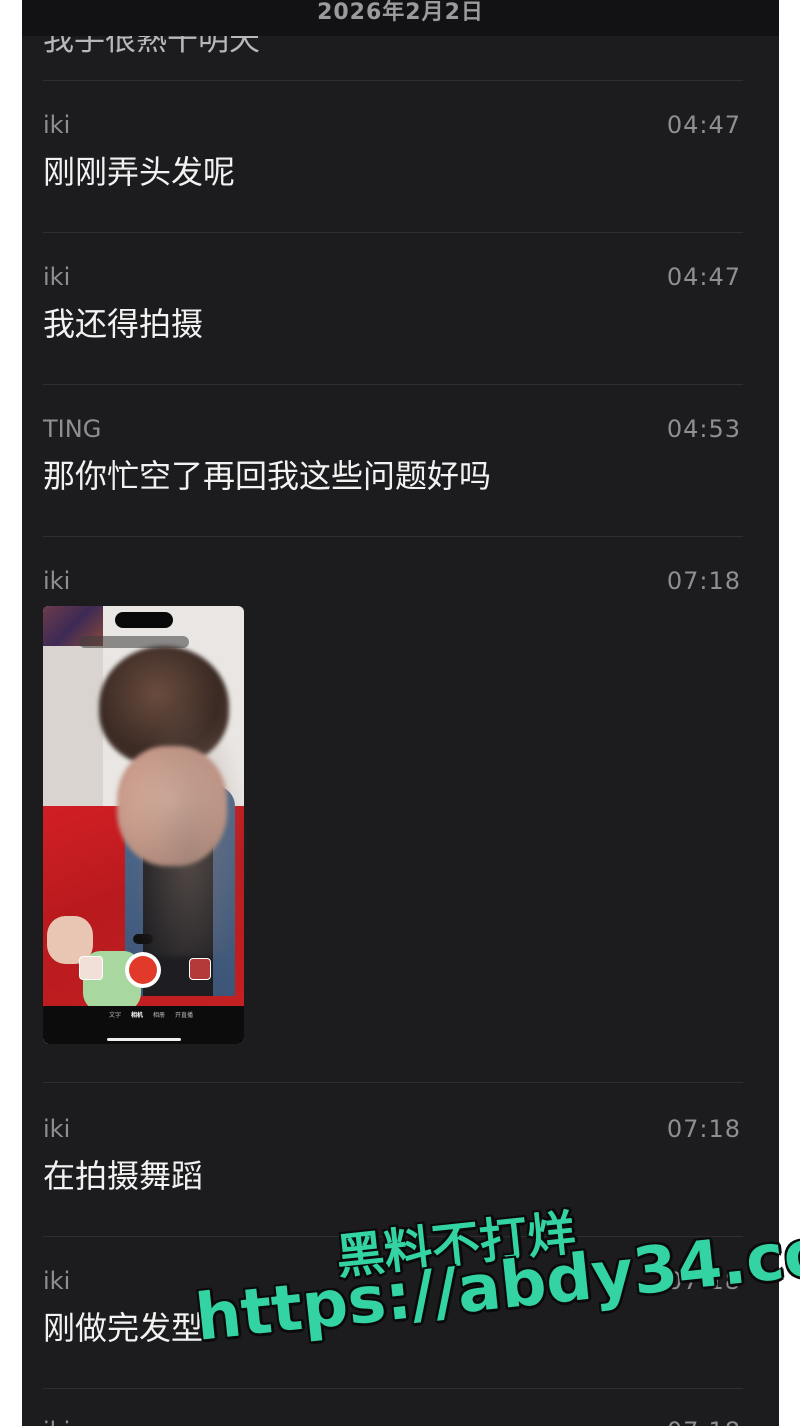 The height and width of the screenshot is (1426, 800). Describe the element at coordinates (393, 1164) in the screenshot. I see `message-item: iki 07:18 在拍摄舞蹈` at that location.